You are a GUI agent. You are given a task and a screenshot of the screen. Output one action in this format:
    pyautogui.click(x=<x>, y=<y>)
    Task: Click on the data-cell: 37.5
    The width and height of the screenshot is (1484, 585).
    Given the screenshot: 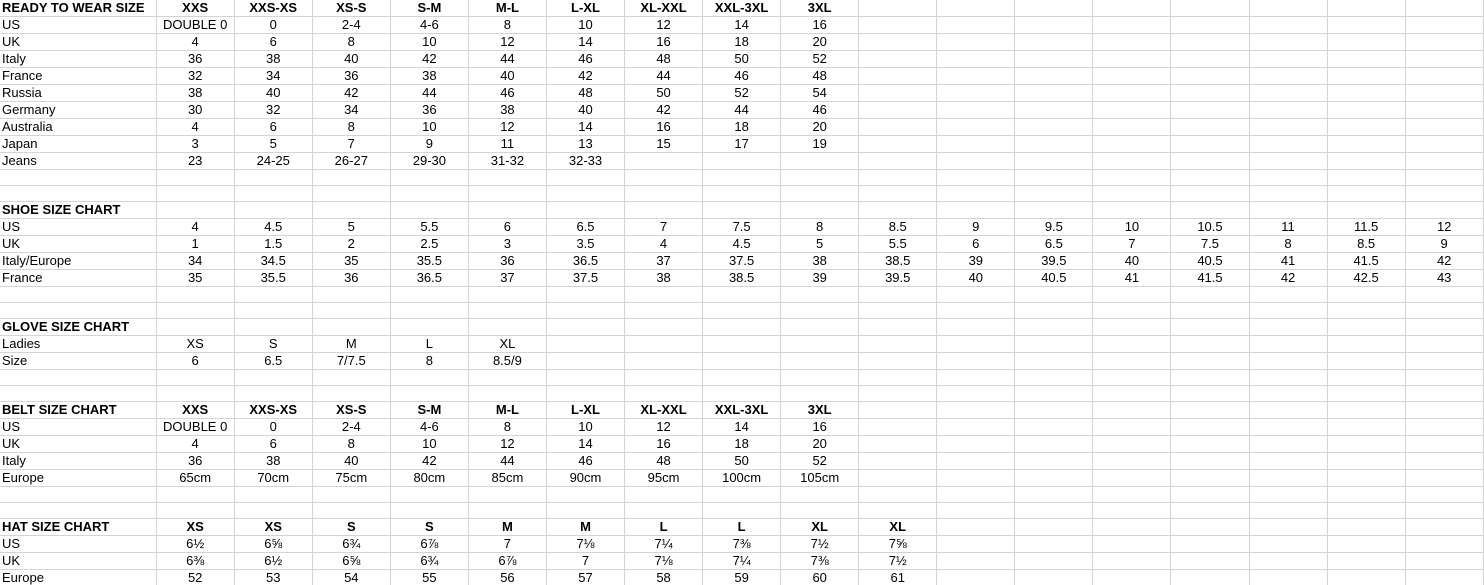 What is the action you would take?
    pyautogui.click(x=586, y=278)
    